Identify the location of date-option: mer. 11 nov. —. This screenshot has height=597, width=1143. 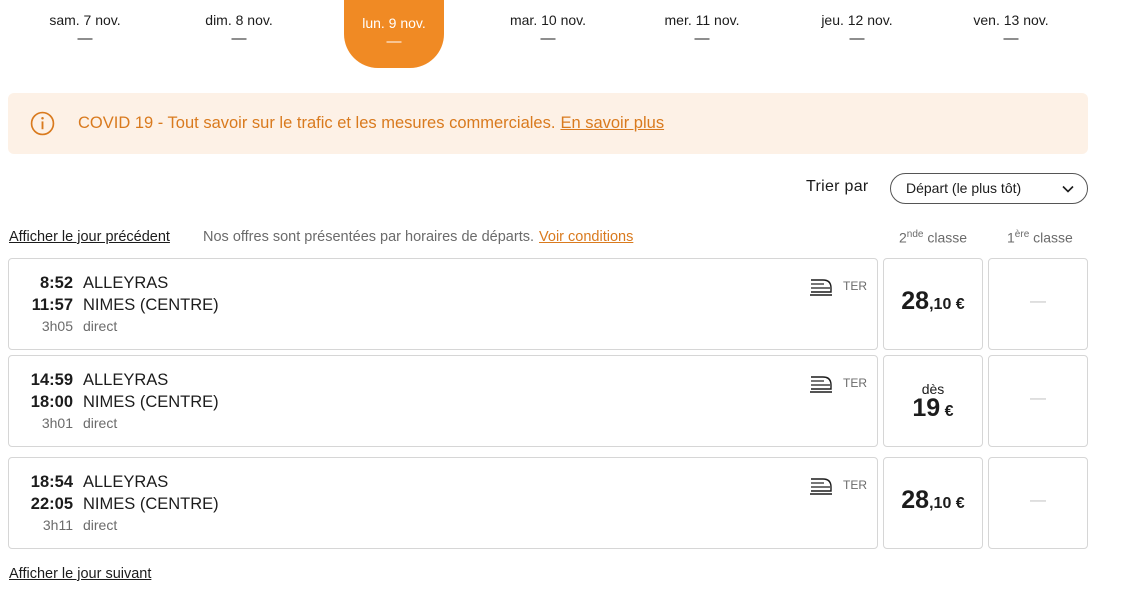
(702, 34).